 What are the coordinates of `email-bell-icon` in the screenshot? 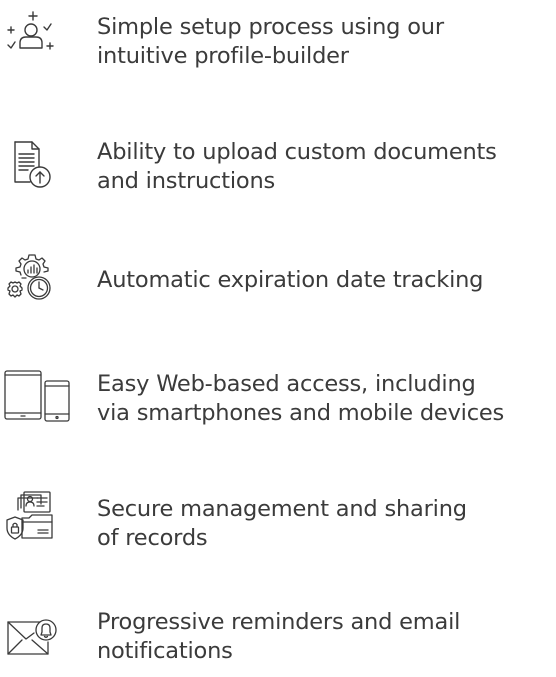 It's located at (32, 638).